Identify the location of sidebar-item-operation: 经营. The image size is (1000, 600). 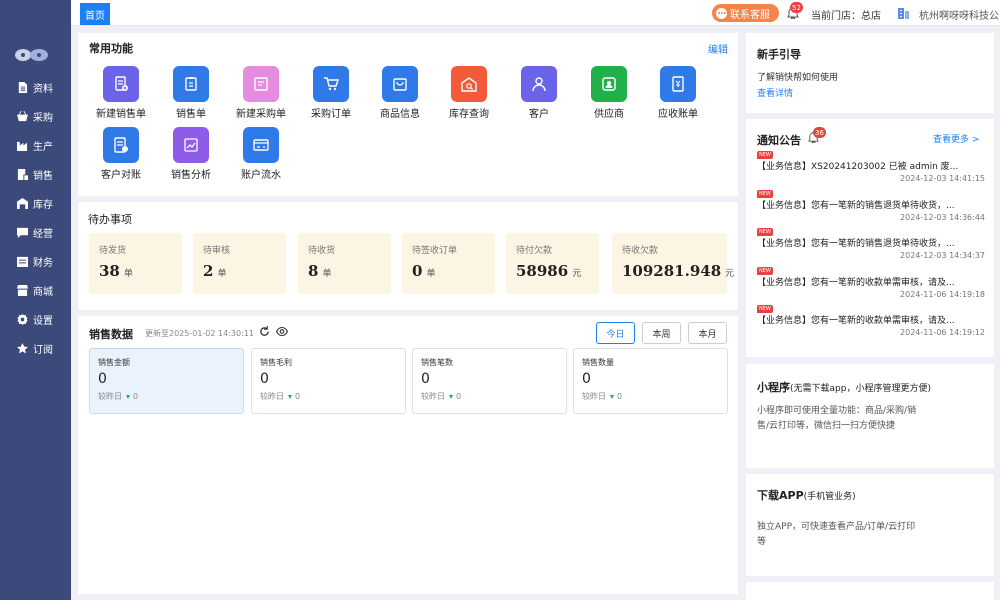
(35, 232).